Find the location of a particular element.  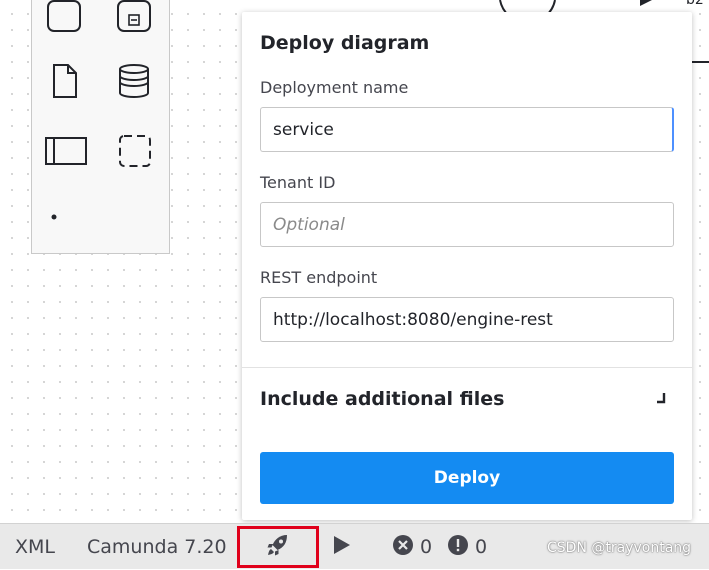

xml-tab-button: XML is located at coordinates (35, 547).